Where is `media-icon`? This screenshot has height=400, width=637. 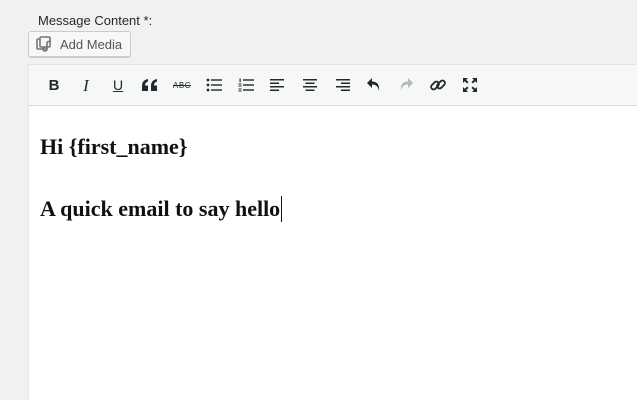 media-icon is located at coordinates (45, 44).